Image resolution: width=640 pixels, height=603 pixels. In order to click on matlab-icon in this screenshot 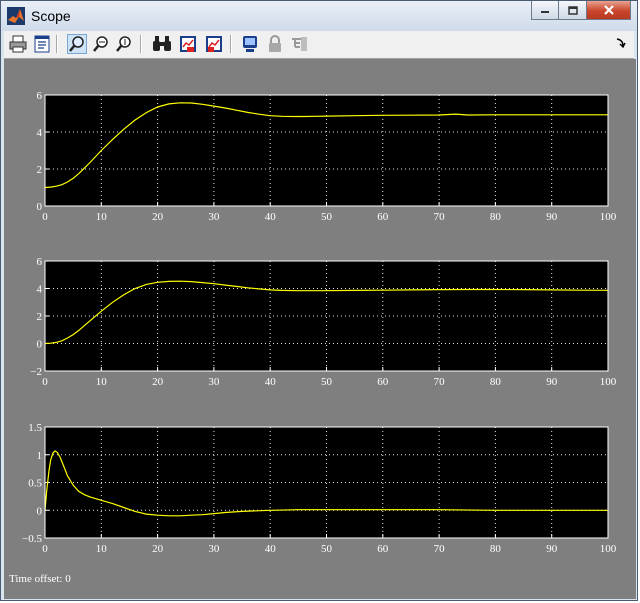, I will do `click(16, 16)`.